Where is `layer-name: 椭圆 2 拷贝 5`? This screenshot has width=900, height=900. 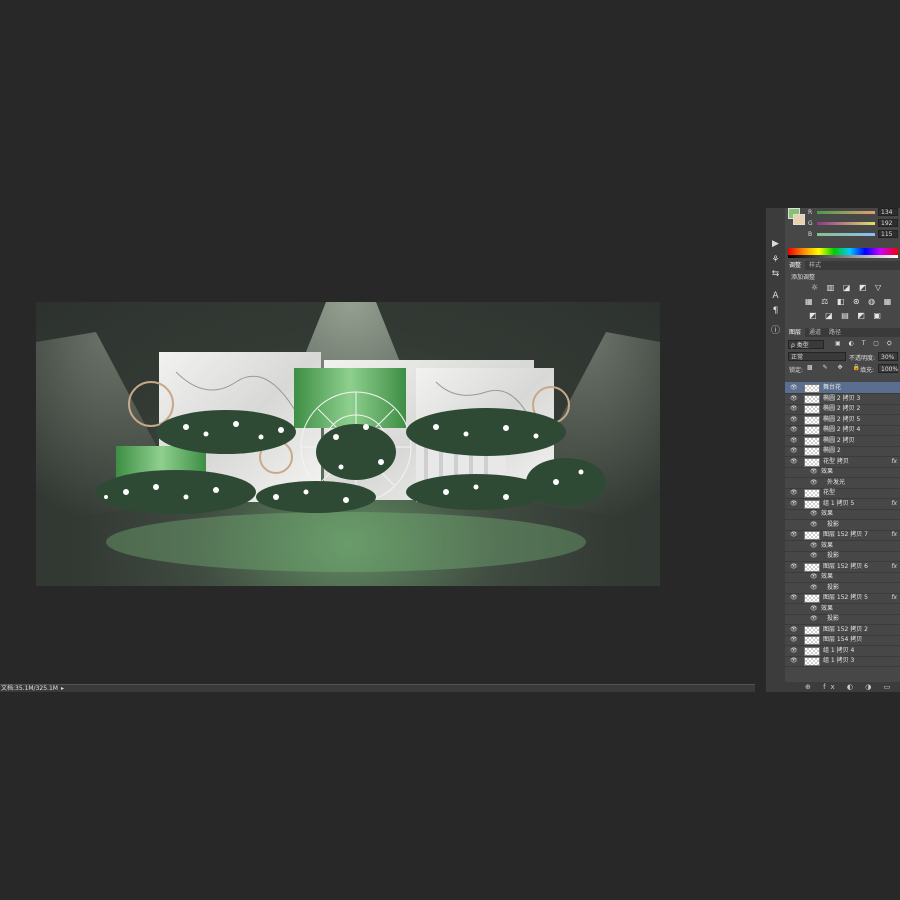 layer-name: 椭圆 2 拷贝 5 is located at coordinates (842, 419).